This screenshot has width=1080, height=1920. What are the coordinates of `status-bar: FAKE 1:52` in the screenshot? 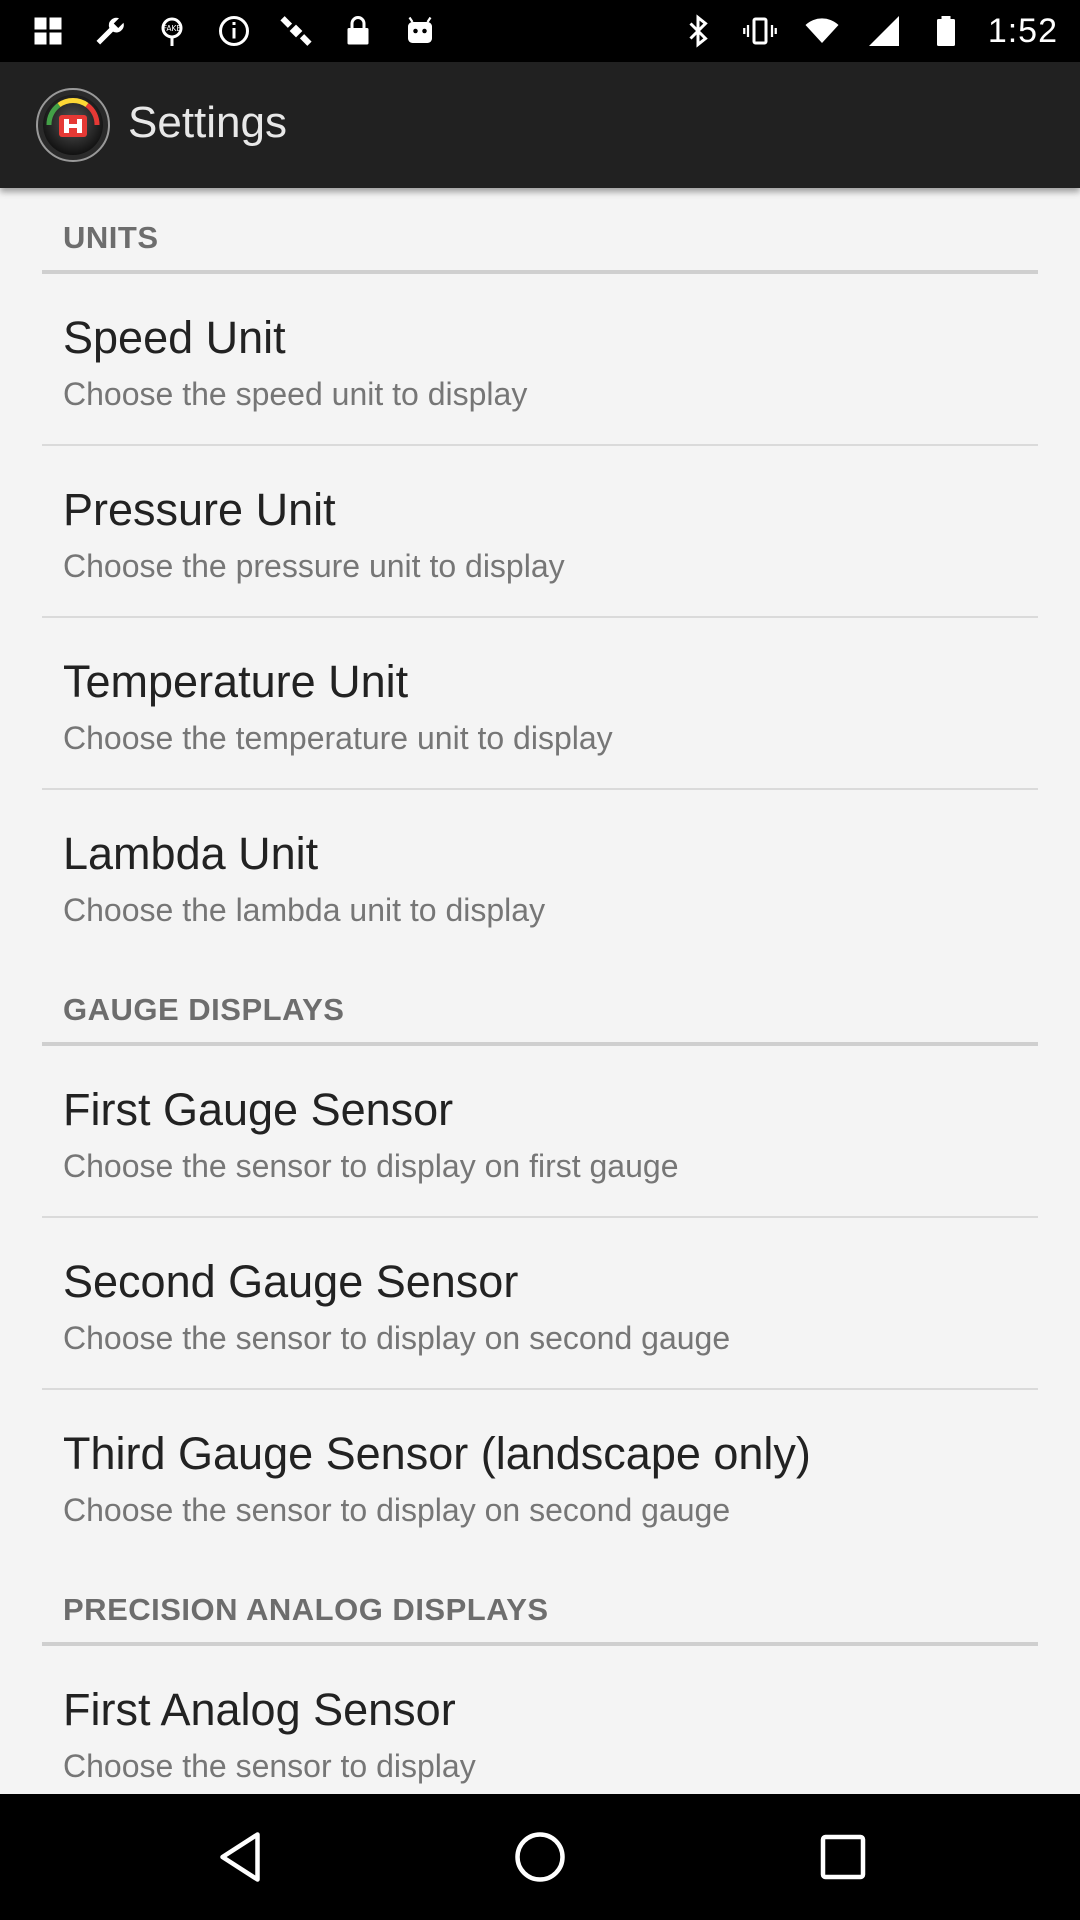 It's located at (540, 31).